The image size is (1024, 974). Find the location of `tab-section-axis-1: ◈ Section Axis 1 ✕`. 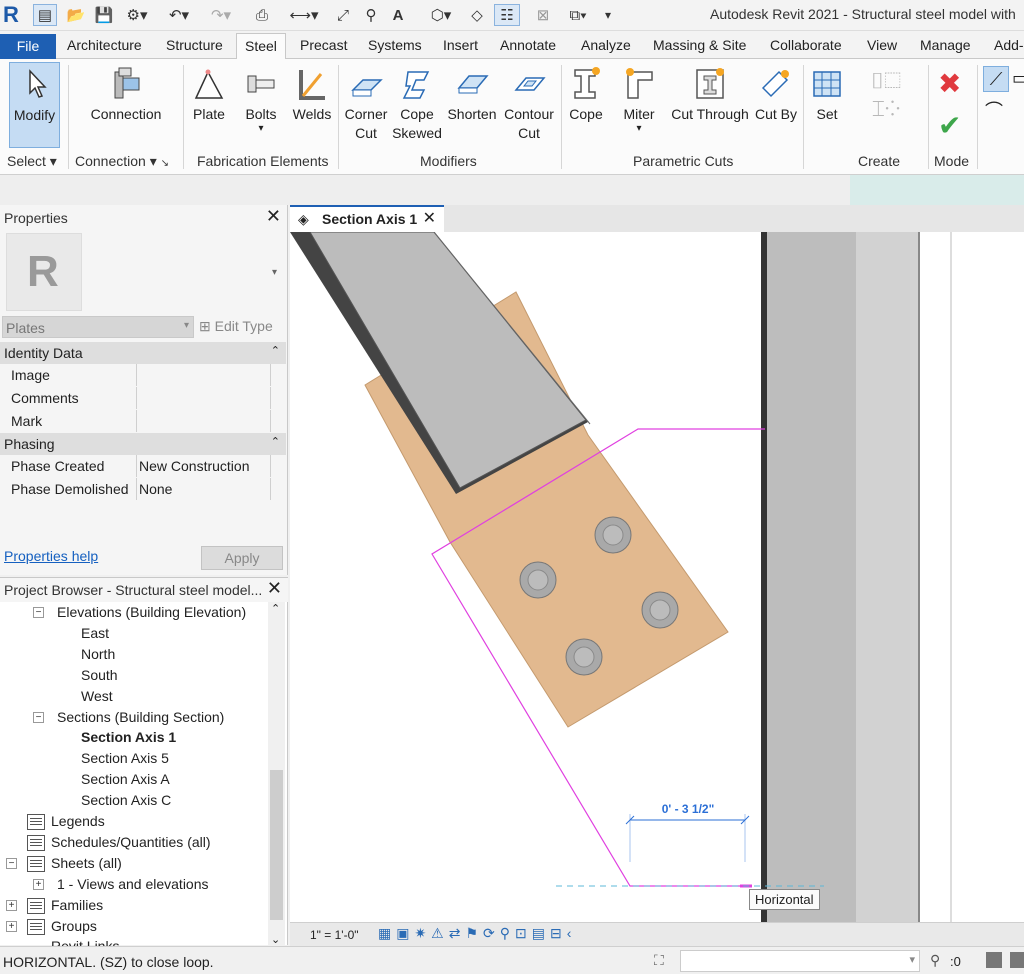

tab-section-axis-1: ◈ Section Axis 1 ✕ is located at coordinates (367, 218).